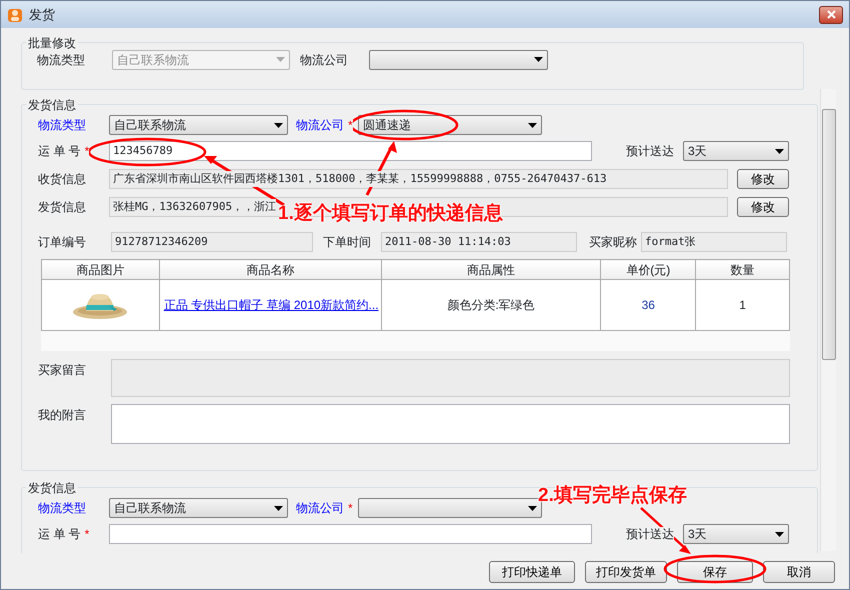 Image resolution: width=850 pixels, height=590 pixels. I want to click on dialog-button: 打印发货单, so click(626, 571).